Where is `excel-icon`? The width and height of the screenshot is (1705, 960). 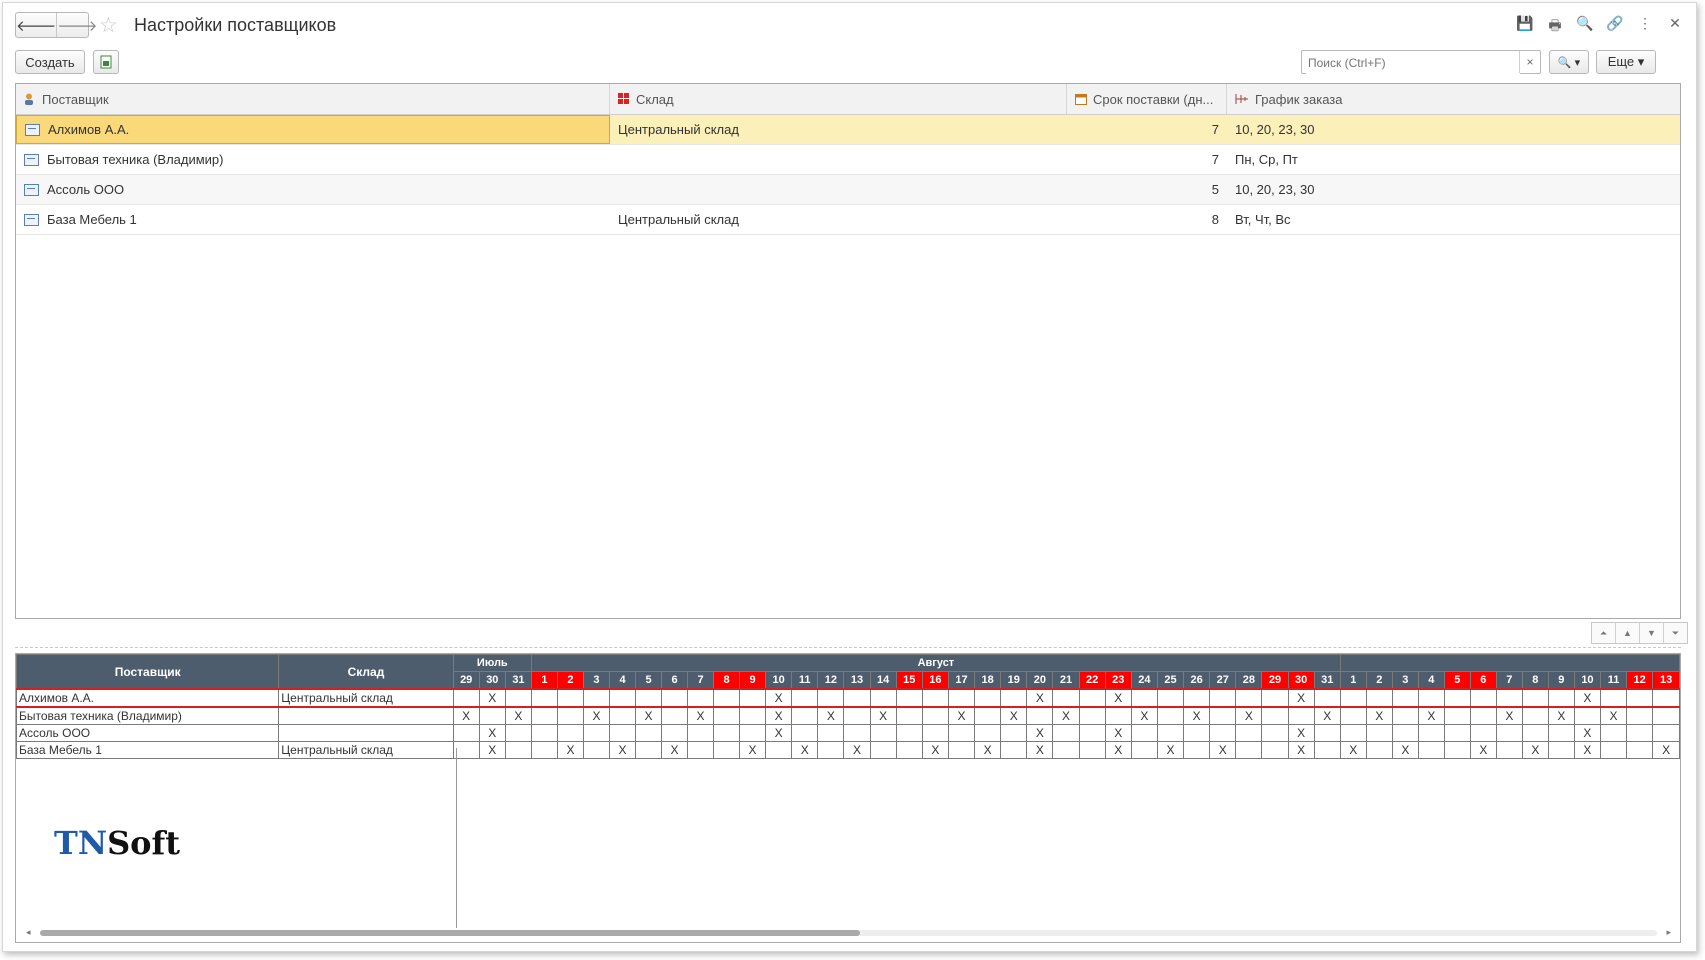 excel-icon is located at coordinates (106, 62).